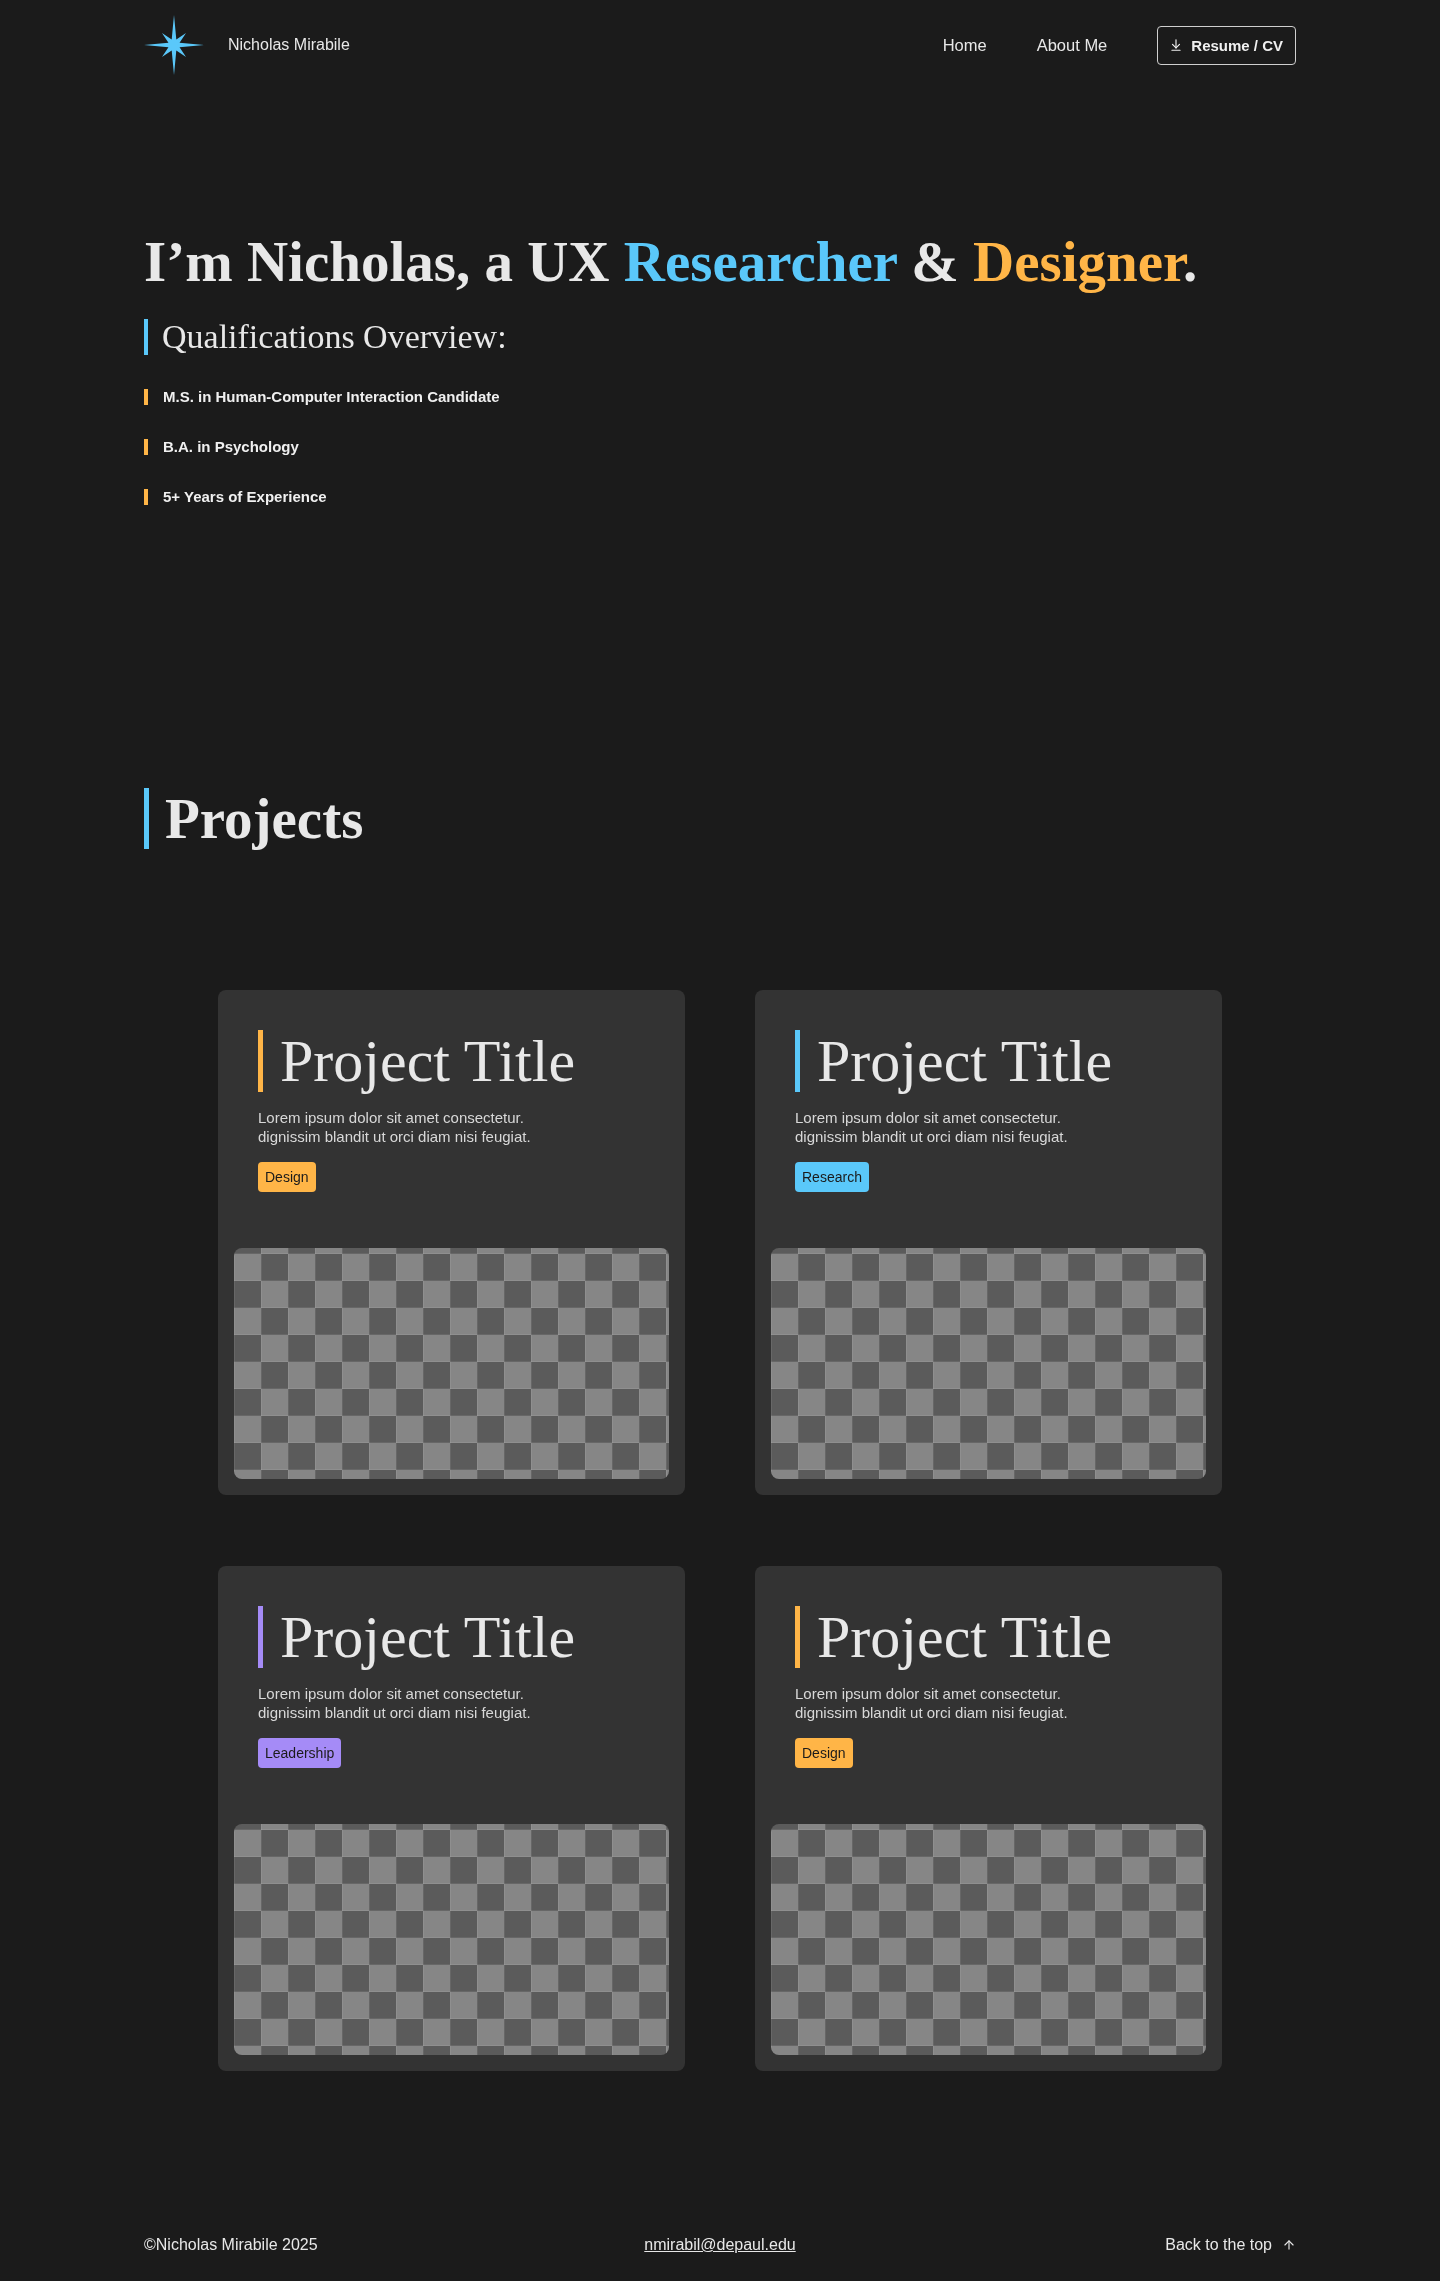 The height and width of the screenshot is (2281, 1440). Describe the element at coordinates (964, 45) in the screenshot. I see `nav-link: Home` at that location.